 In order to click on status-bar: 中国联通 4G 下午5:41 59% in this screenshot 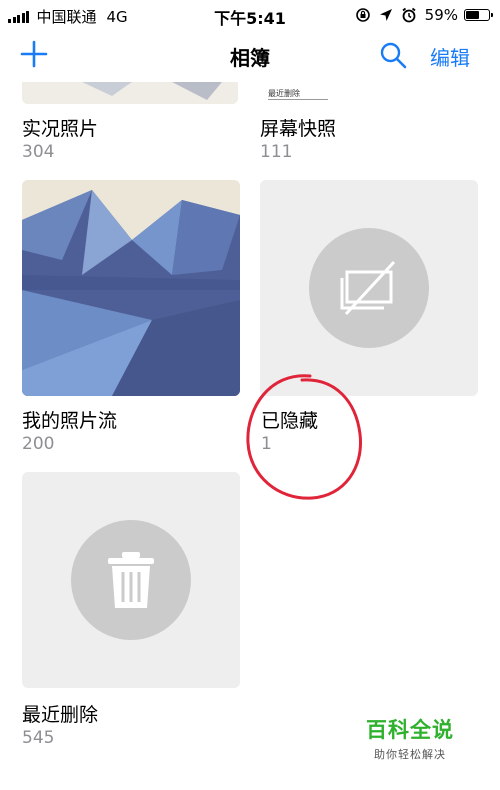, I will do `click(250, 15)`.